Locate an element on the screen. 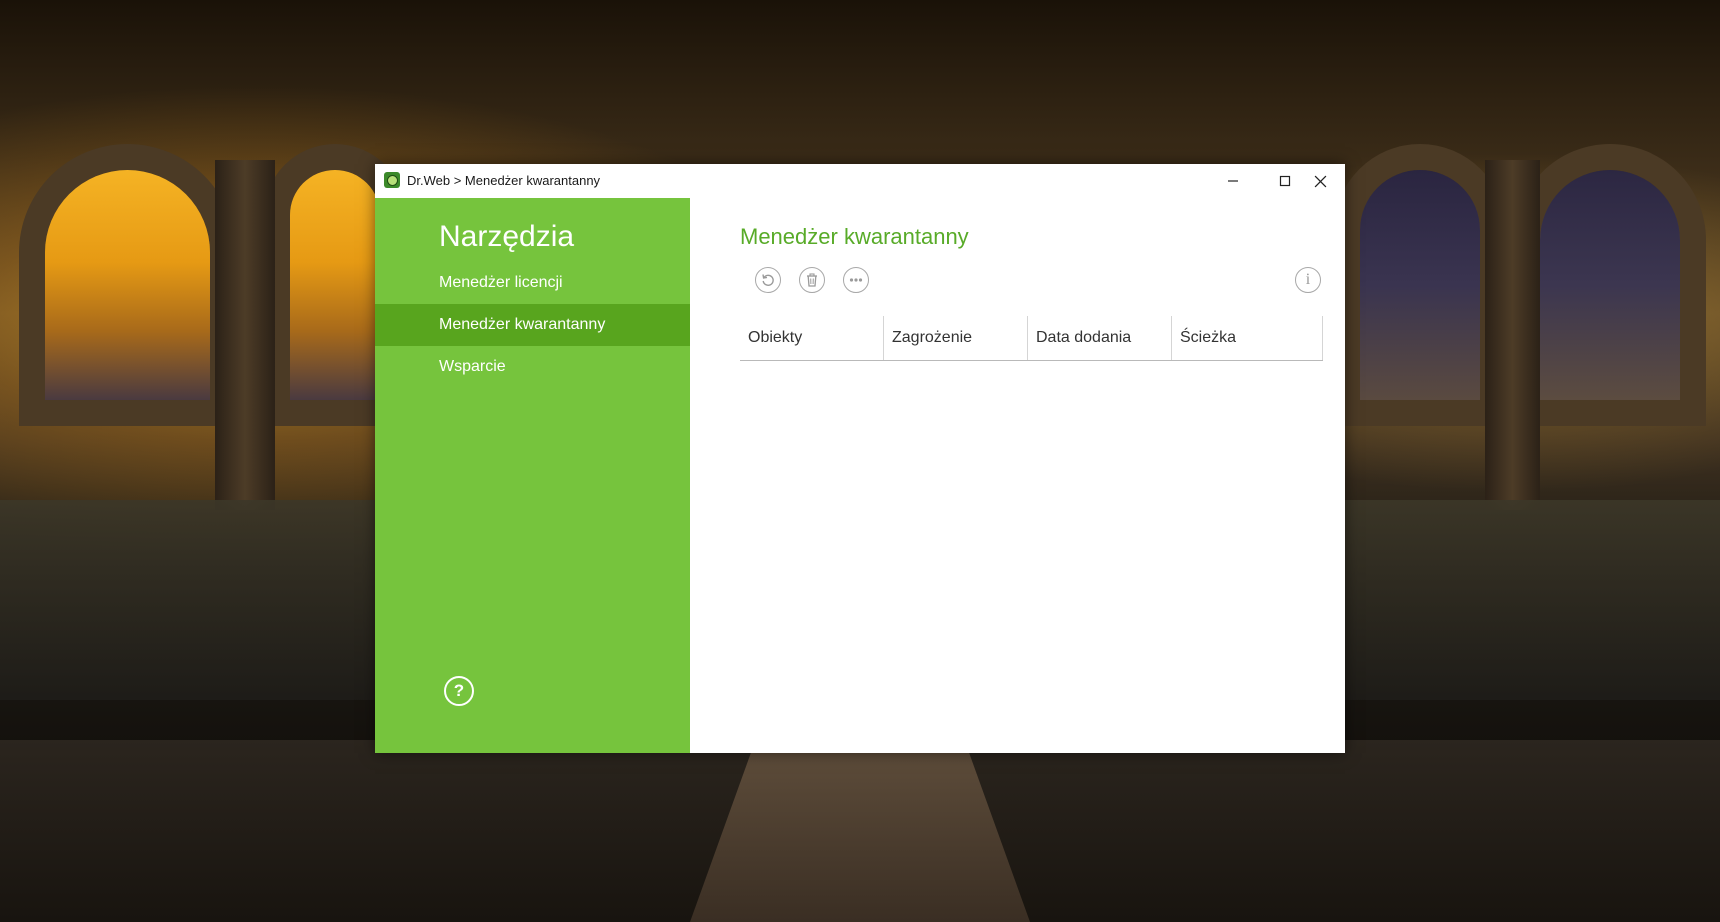 The height and width of the screenshot is (922, 1720). minimize-button is located at coordinates (1233, 181).